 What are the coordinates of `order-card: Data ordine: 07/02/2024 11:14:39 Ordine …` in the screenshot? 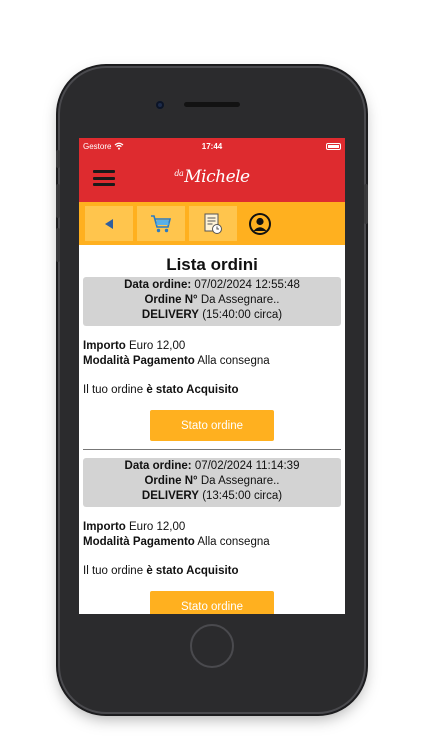 It's located at (212, 531).